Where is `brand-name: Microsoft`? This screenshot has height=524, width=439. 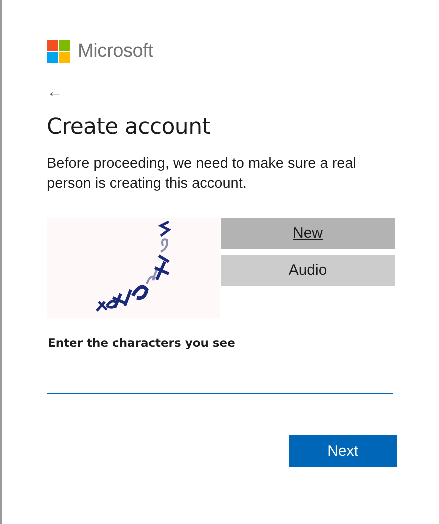 brand-name: Microsoft is located at coordinates (116, 51).